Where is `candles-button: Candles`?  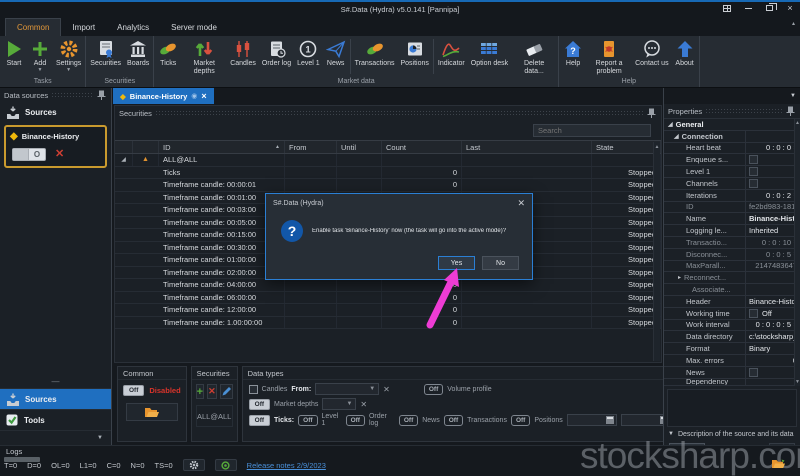 candles-button: Candles is located at coordinates (243, 52).